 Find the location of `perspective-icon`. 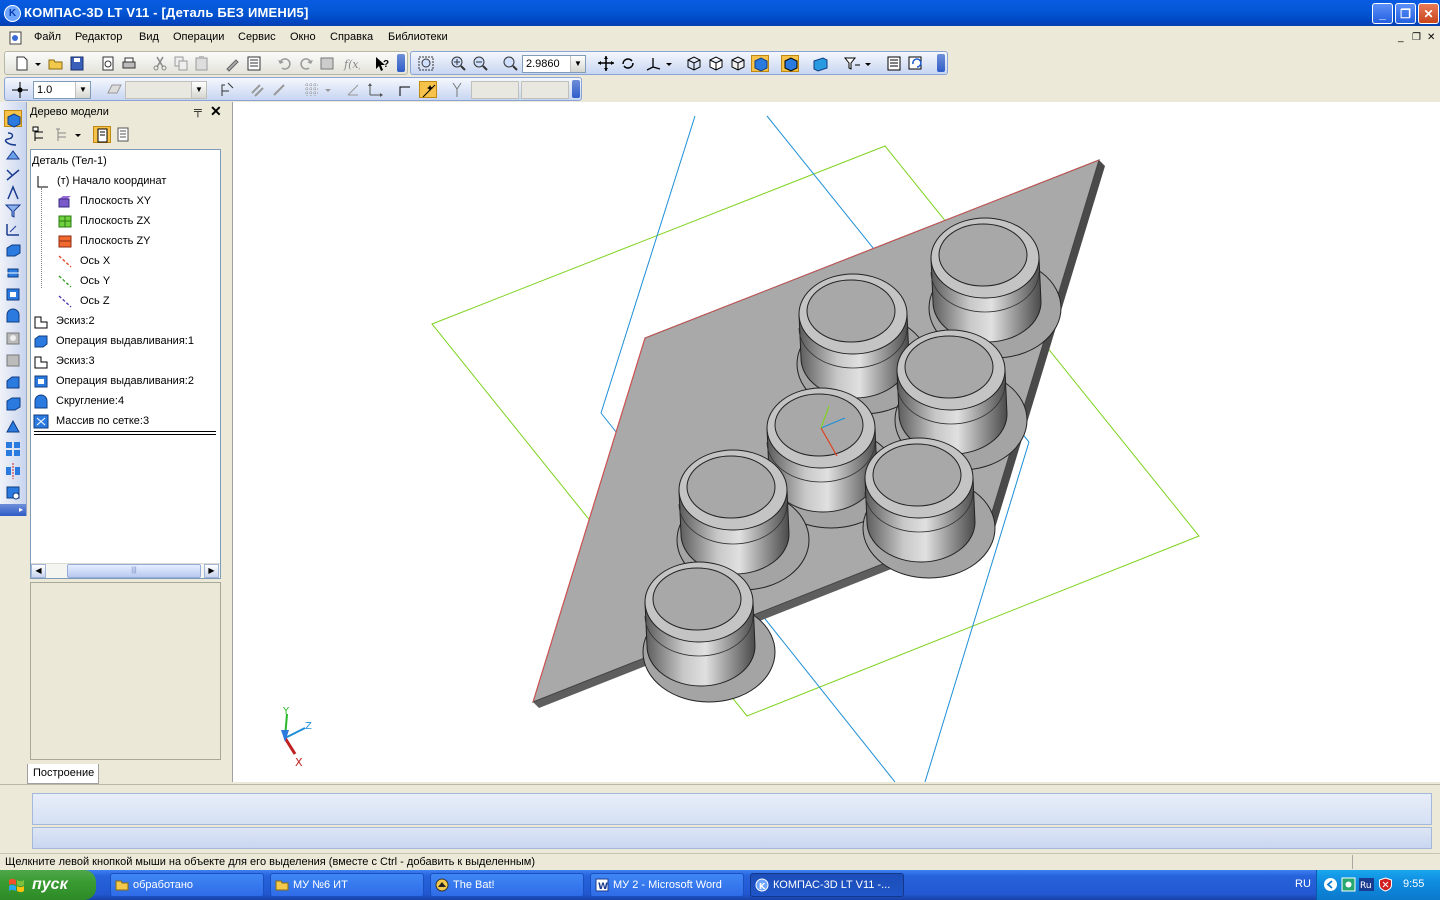

perspective-icon is located at coordinates (820, 63).